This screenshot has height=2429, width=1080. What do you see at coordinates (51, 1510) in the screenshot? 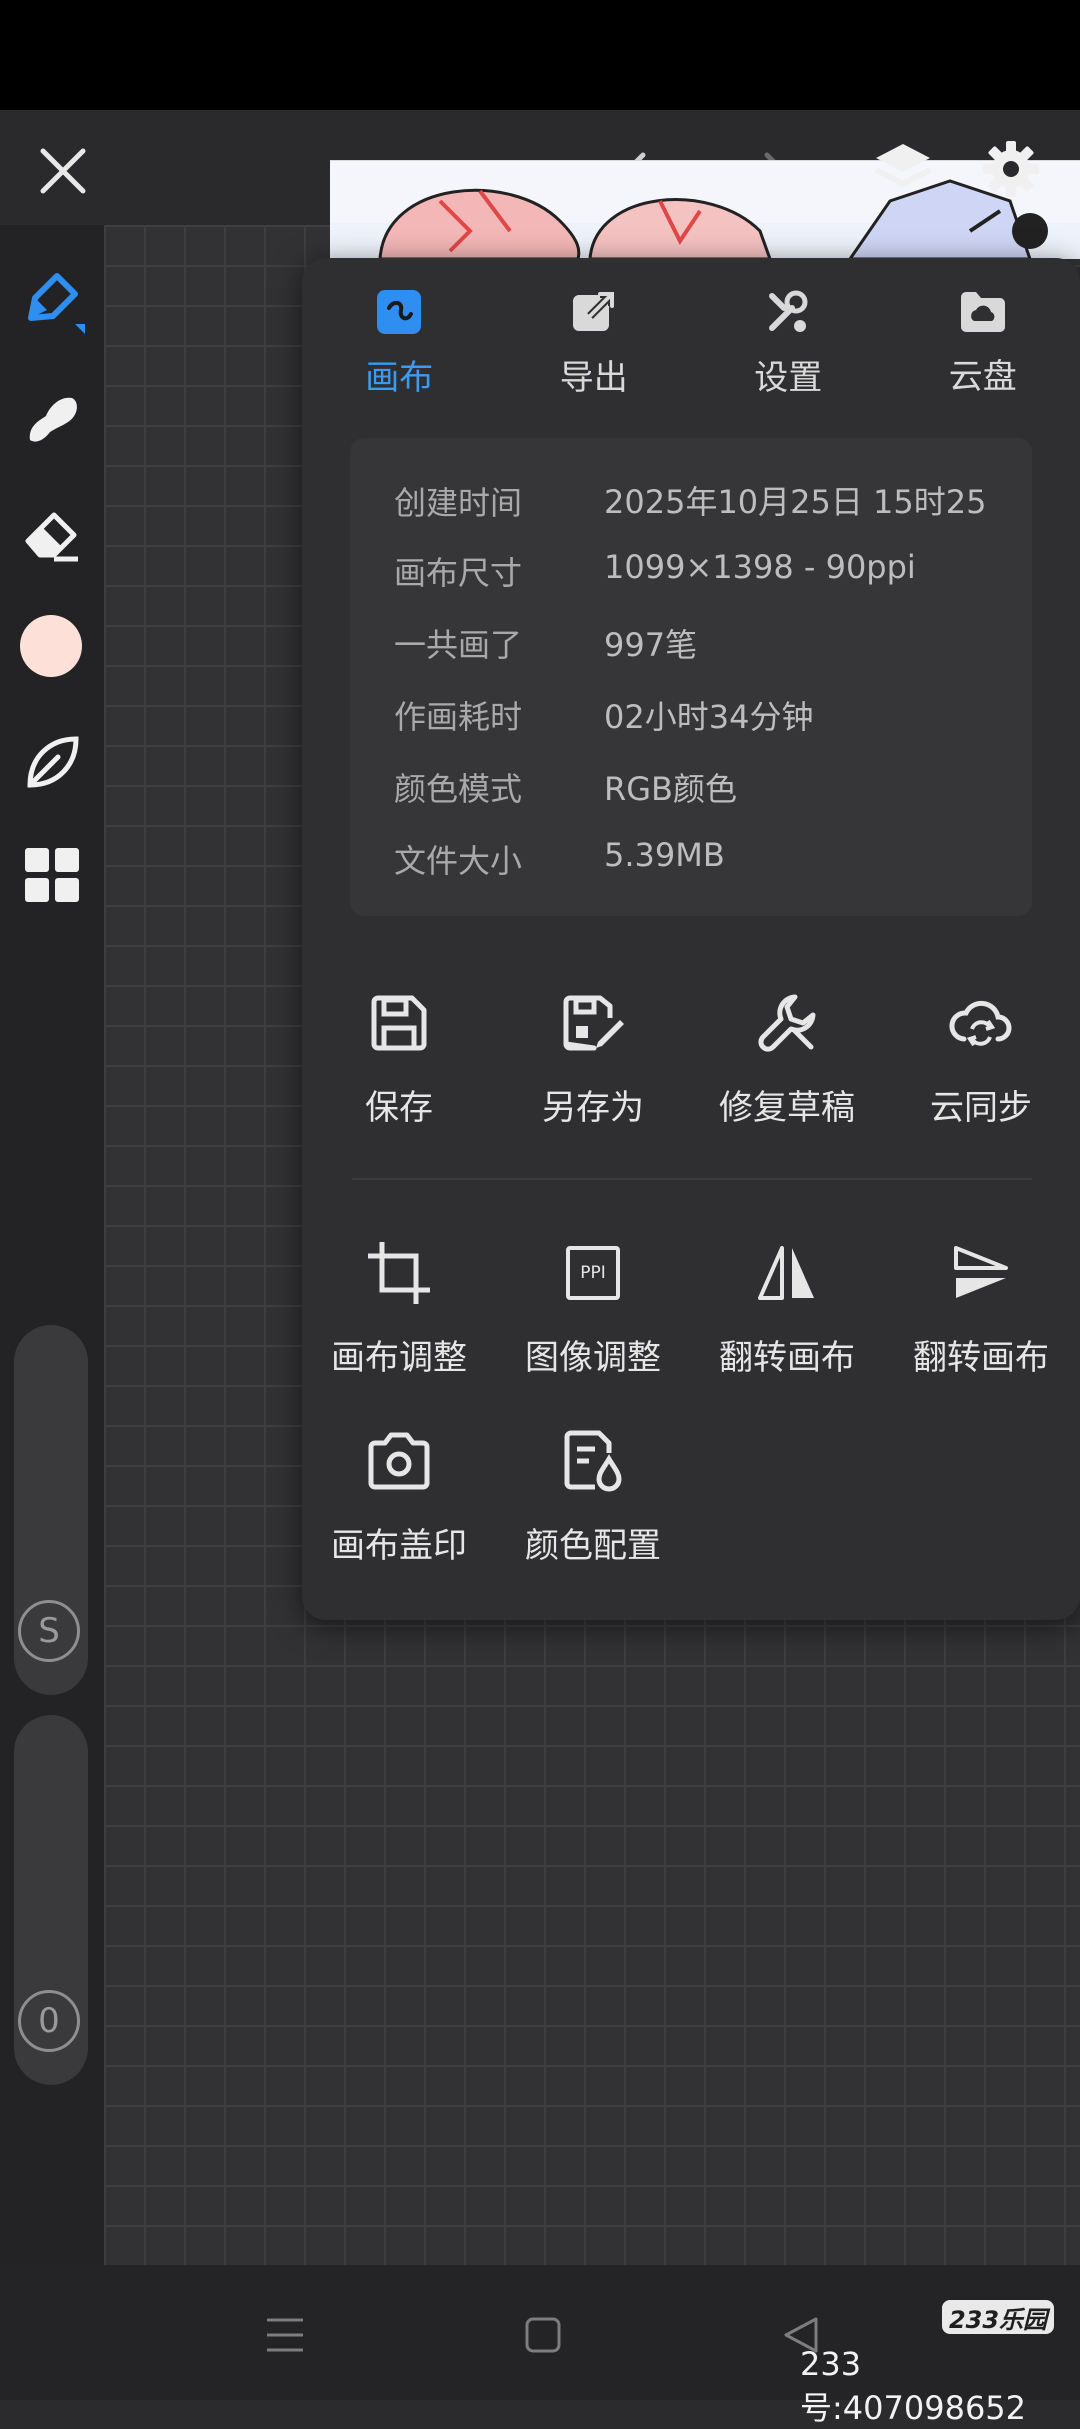
I see `brush-size-slider: S` at bounding box center [51, 1510].